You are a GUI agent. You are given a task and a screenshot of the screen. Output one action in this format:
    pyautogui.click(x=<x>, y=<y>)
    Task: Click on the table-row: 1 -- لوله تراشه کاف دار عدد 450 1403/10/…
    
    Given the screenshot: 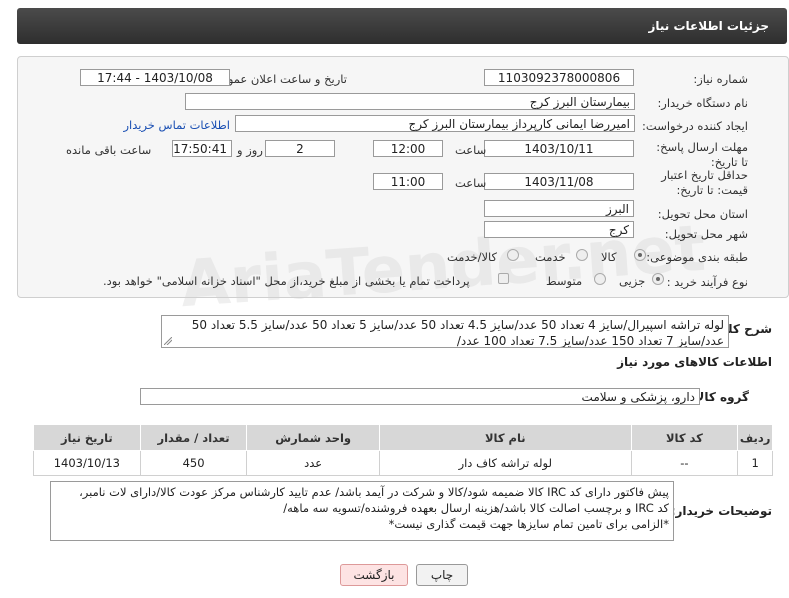 What is the action you would take?
    pyautogui.click(x=403, y=463)
    